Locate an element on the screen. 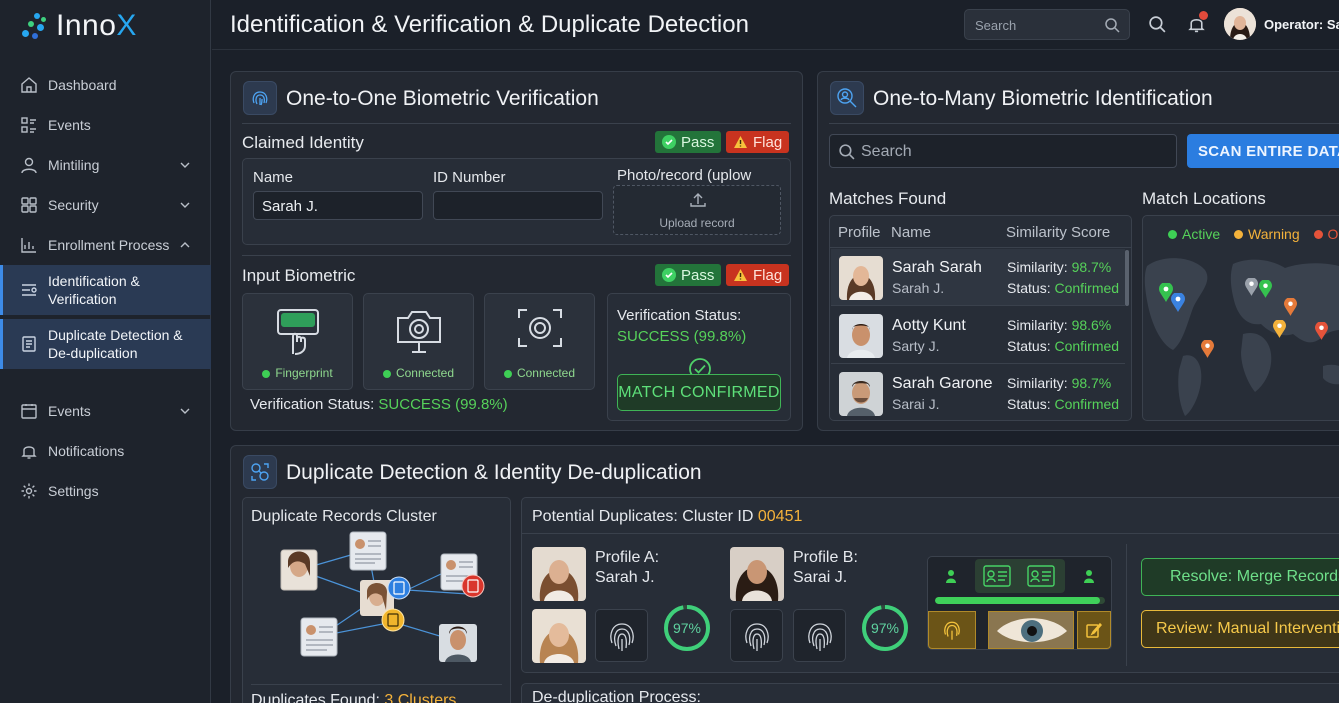 This screenshot has width=1339, height=703. similarity-value: 98.6% is located at coordinates (1091, 325).